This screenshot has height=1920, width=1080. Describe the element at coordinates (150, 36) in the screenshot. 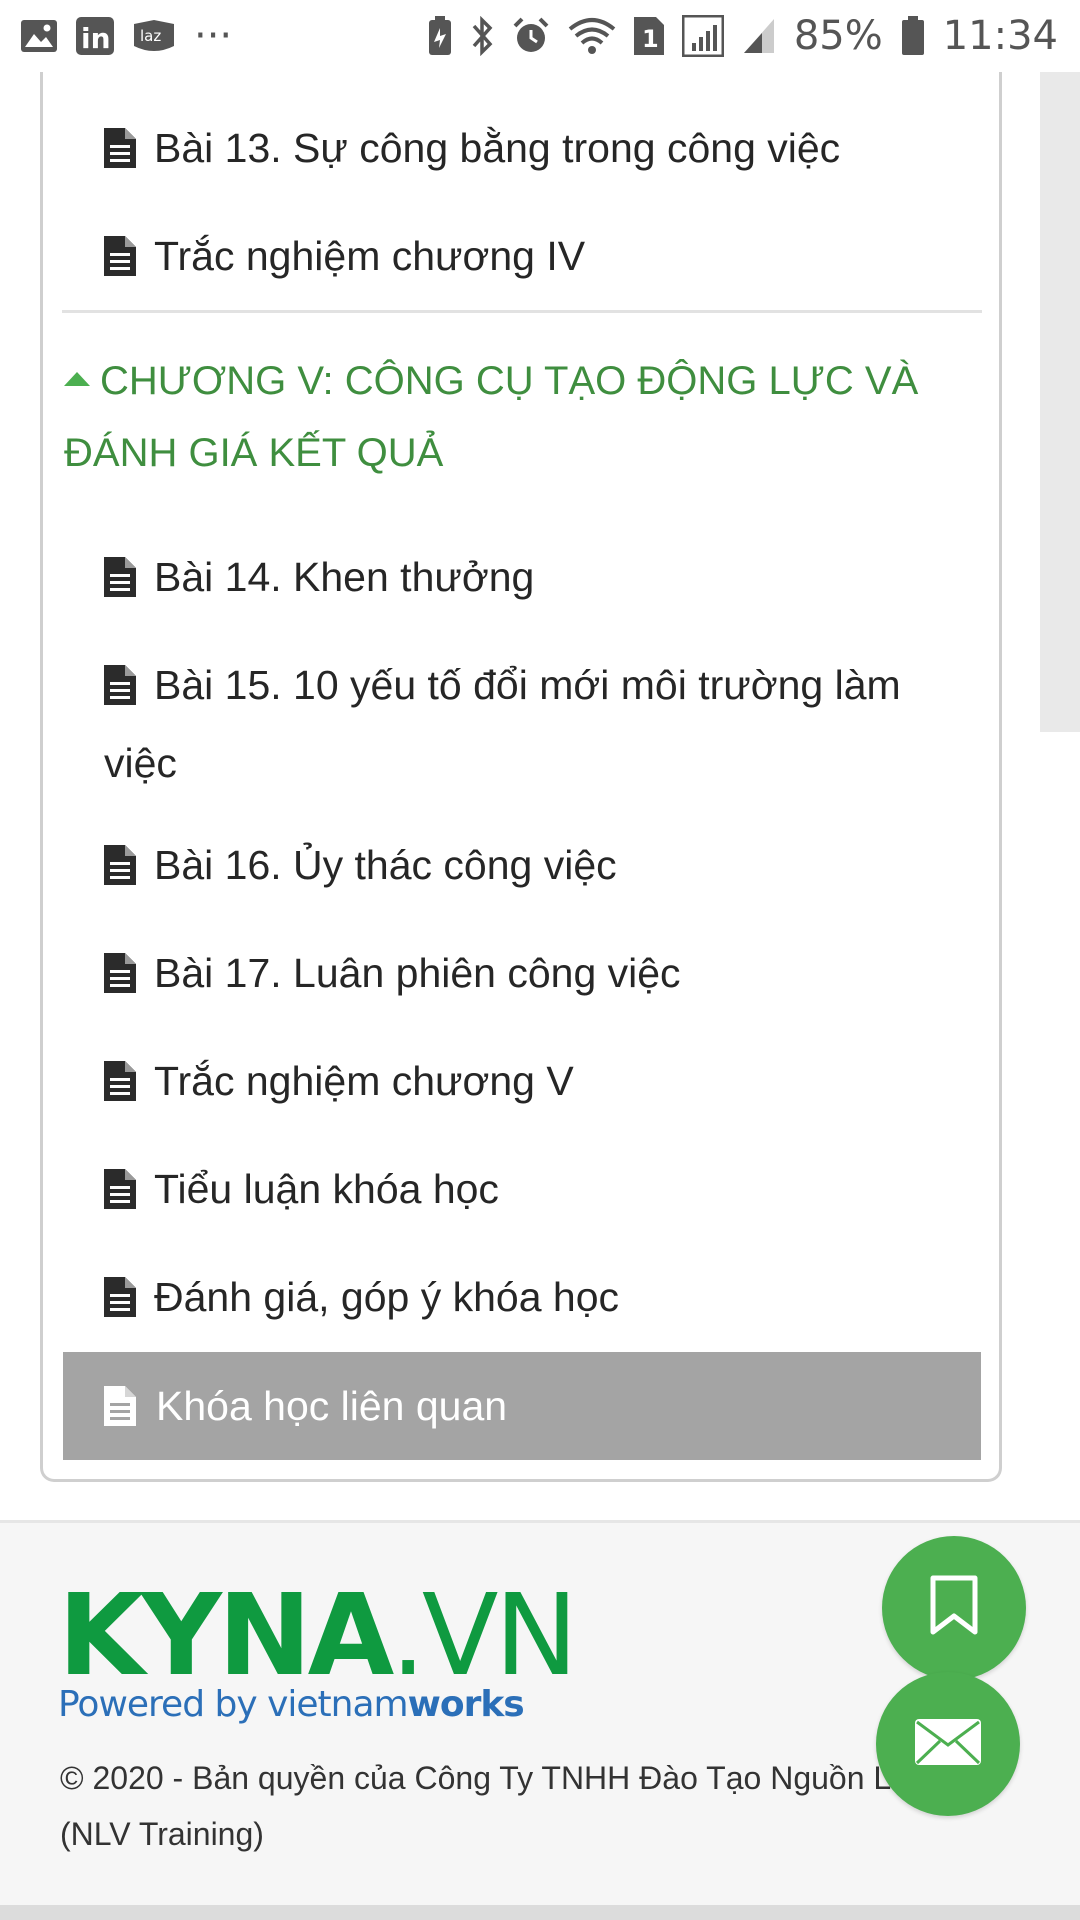

I see `lazada-text: laz` at that location.